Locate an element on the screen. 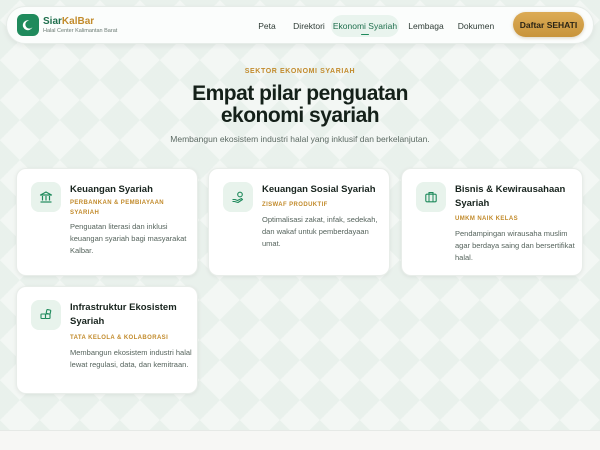  card-title: Keuangan Sosial Syariah is located at coordinates (319, 189).